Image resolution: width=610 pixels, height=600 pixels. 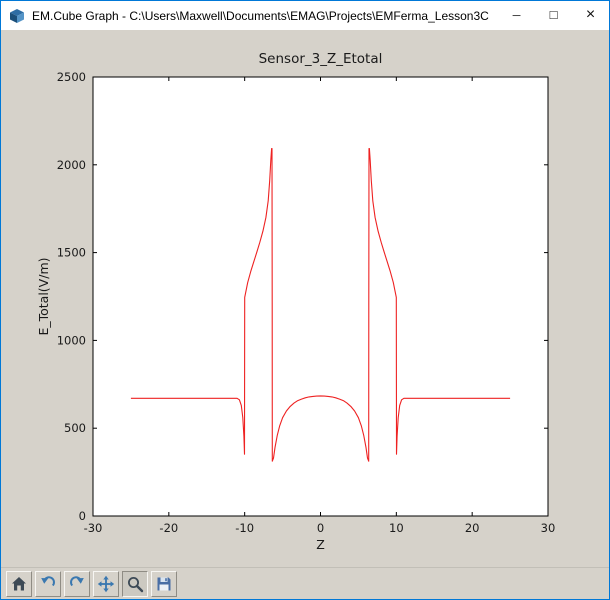 I want to click on close-button: ×, so click(x=590, y=15).